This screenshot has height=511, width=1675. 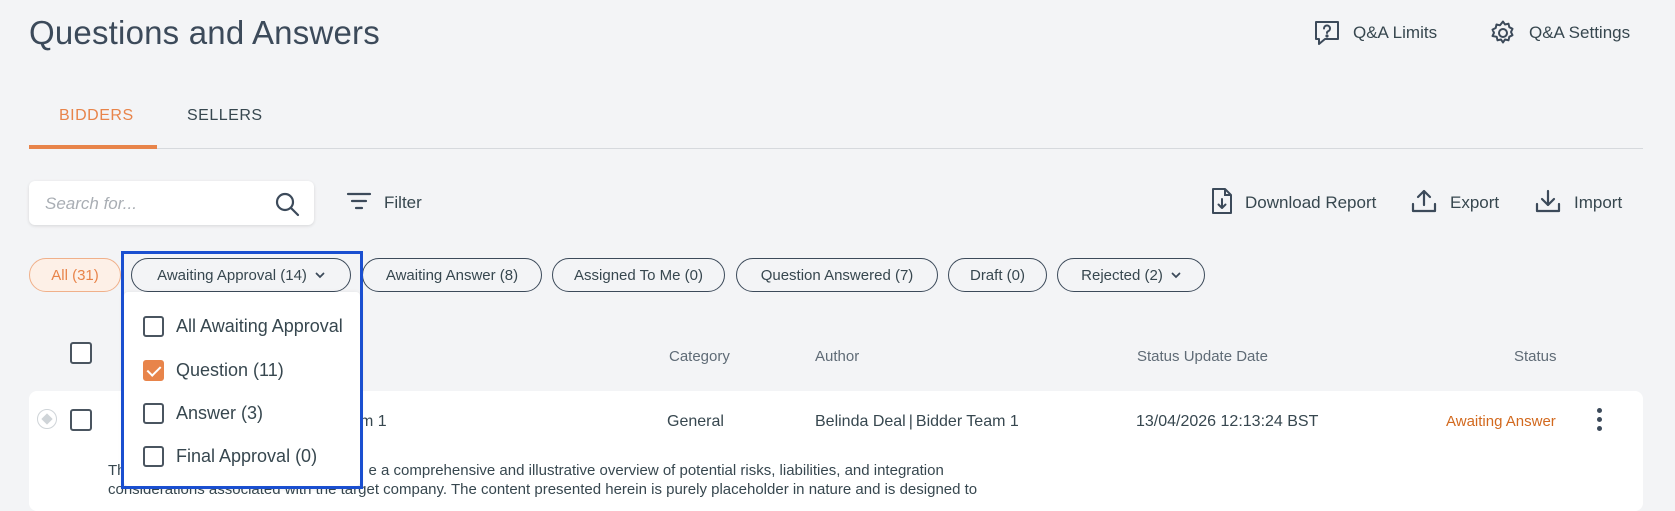 I want to click on chip-rejected: Rejected (2), so click(x=1131, y=275).